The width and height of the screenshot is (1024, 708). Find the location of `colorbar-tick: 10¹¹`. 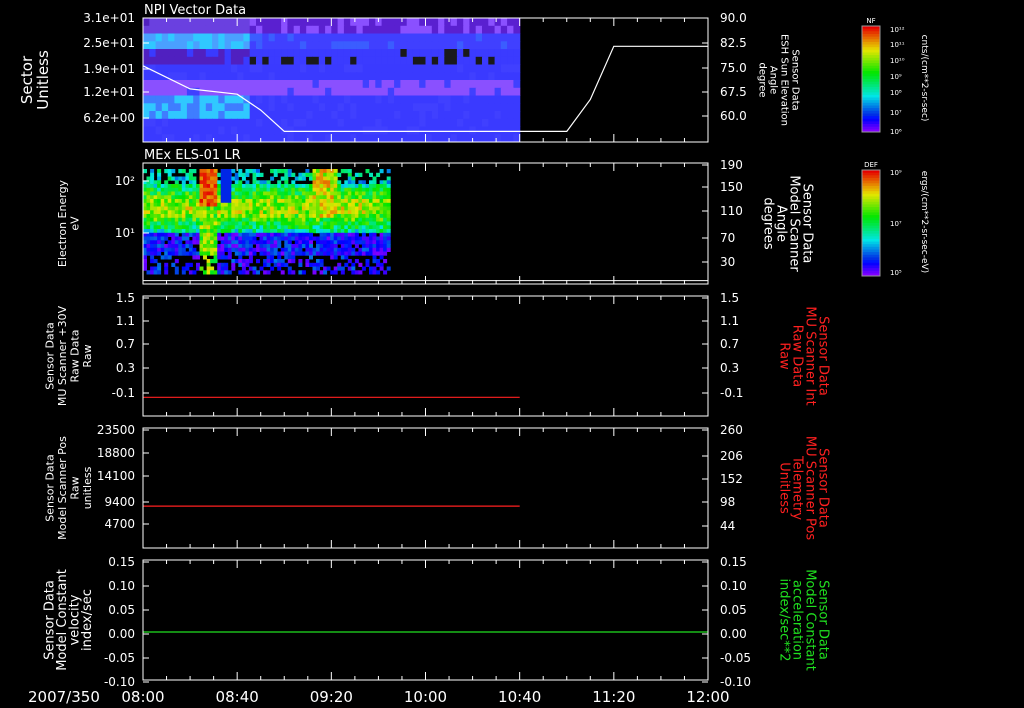

colorbar-tick: 10¹¹ is located at coordinates (897, 45).